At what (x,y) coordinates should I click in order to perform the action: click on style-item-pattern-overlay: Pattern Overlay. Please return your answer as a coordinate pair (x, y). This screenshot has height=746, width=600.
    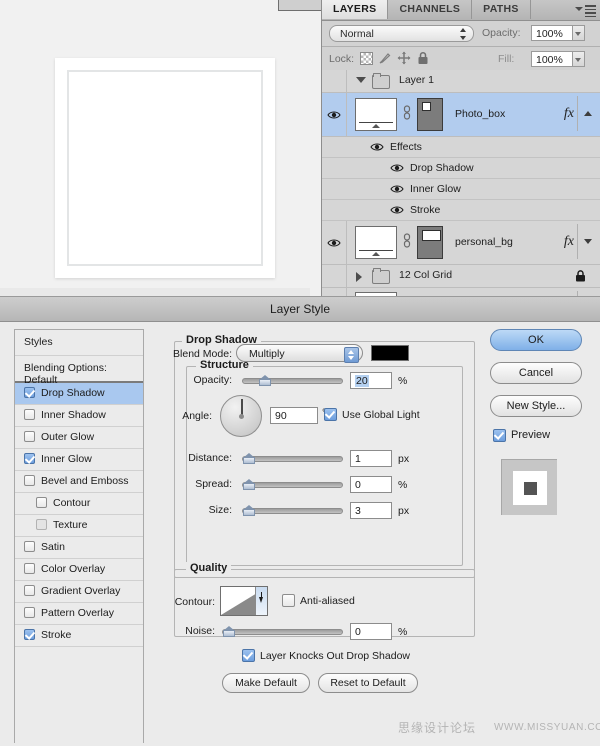
    Looking at the image, I should click on (79, 614).